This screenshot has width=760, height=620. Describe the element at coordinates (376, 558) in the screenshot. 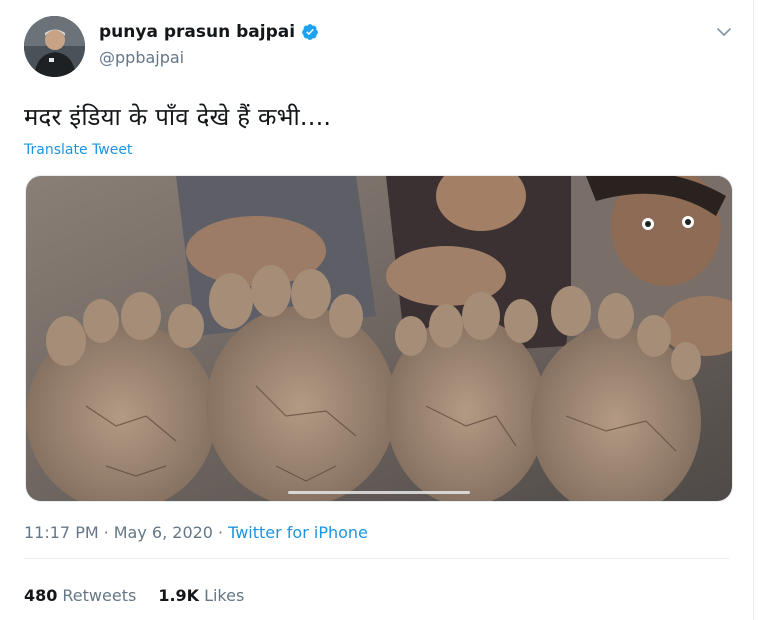

I see `divider` at that location.